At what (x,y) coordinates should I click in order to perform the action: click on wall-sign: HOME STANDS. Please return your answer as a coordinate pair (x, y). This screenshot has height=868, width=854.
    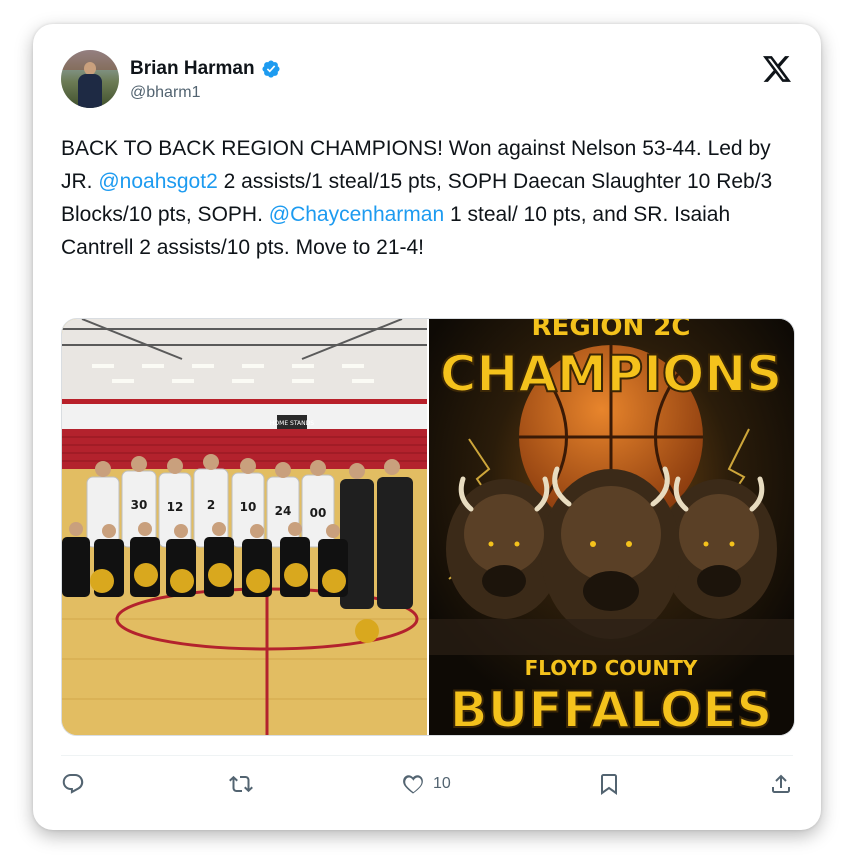
    Looking at the image, I should click on (292, 423).